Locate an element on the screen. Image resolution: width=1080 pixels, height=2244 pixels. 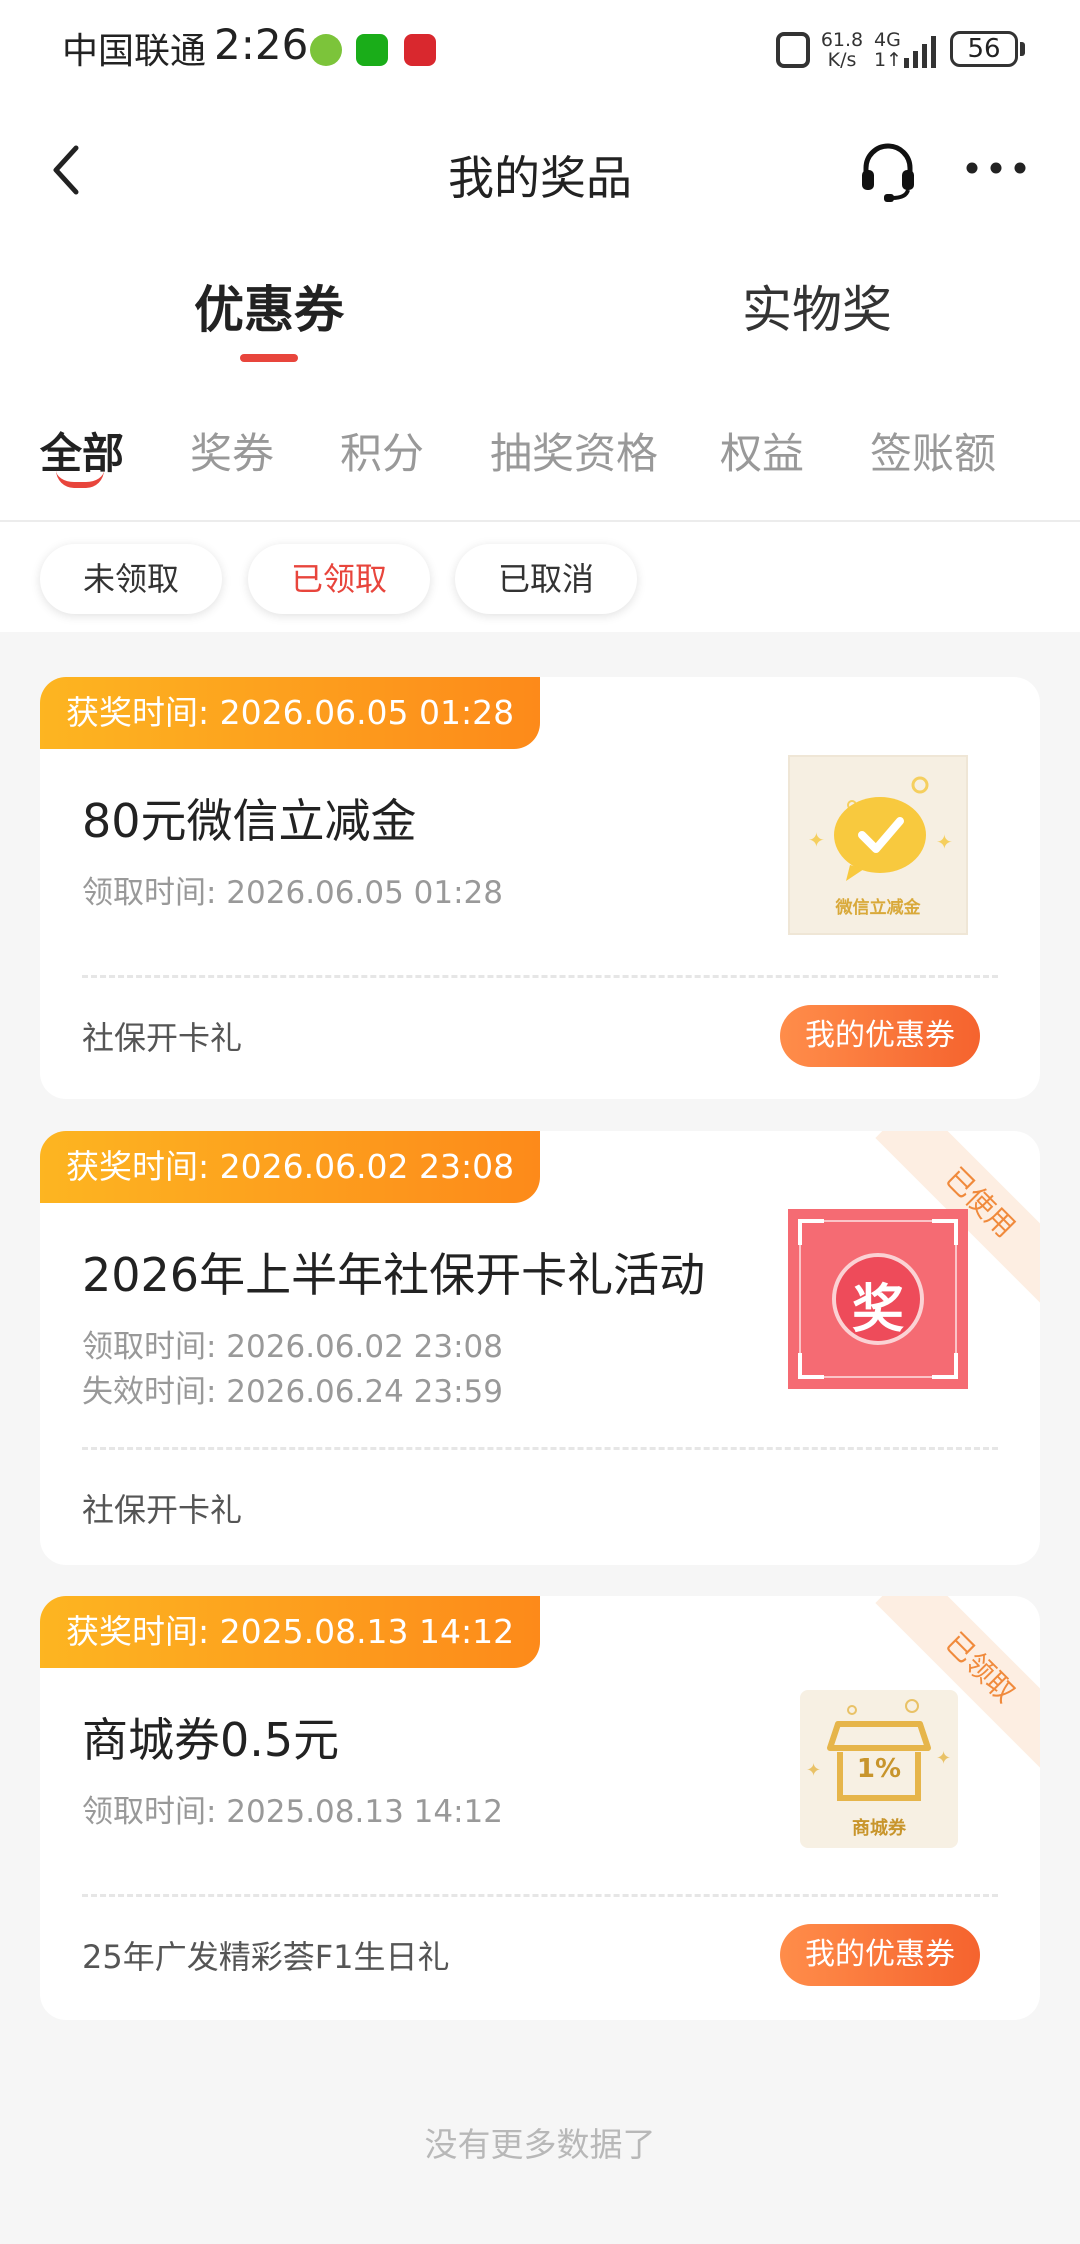
filter-cancelled: 已取消 is located at coordinates (546, 579).